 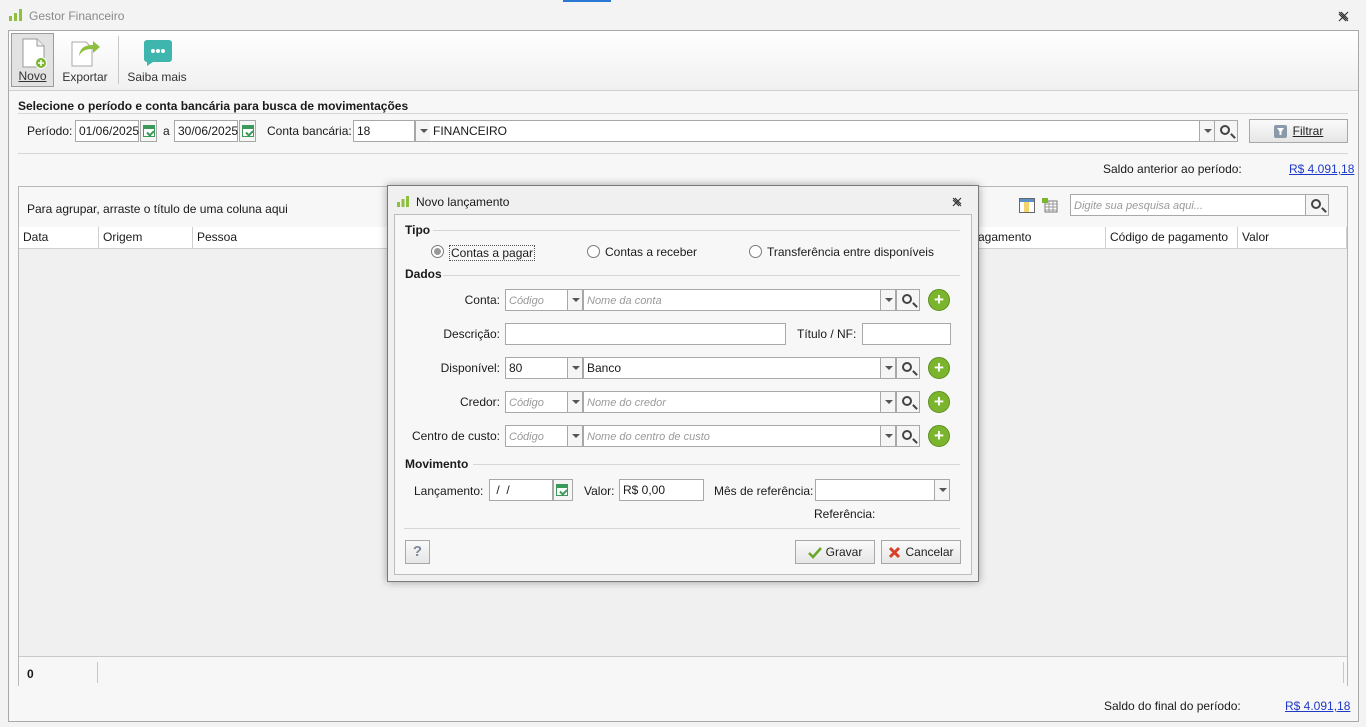 I want to click on lancamento-date-input: / /, so click(x=521, y=490).